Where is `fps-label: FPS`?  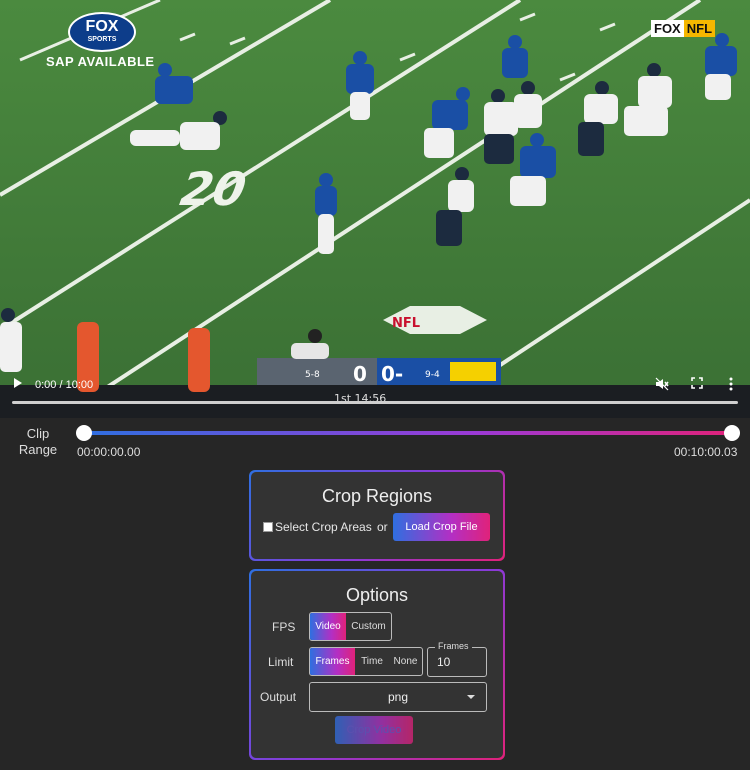
fps-label: FPS is located at coordinates (284, 627).